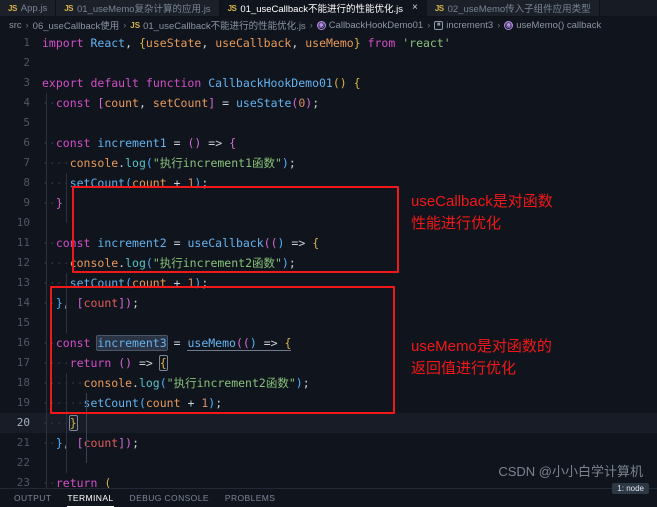 Image resolution: width=657 pixels, height=507 pixels. I want to click on code-text: ······setCount(count + 1);, so click(132, 403).